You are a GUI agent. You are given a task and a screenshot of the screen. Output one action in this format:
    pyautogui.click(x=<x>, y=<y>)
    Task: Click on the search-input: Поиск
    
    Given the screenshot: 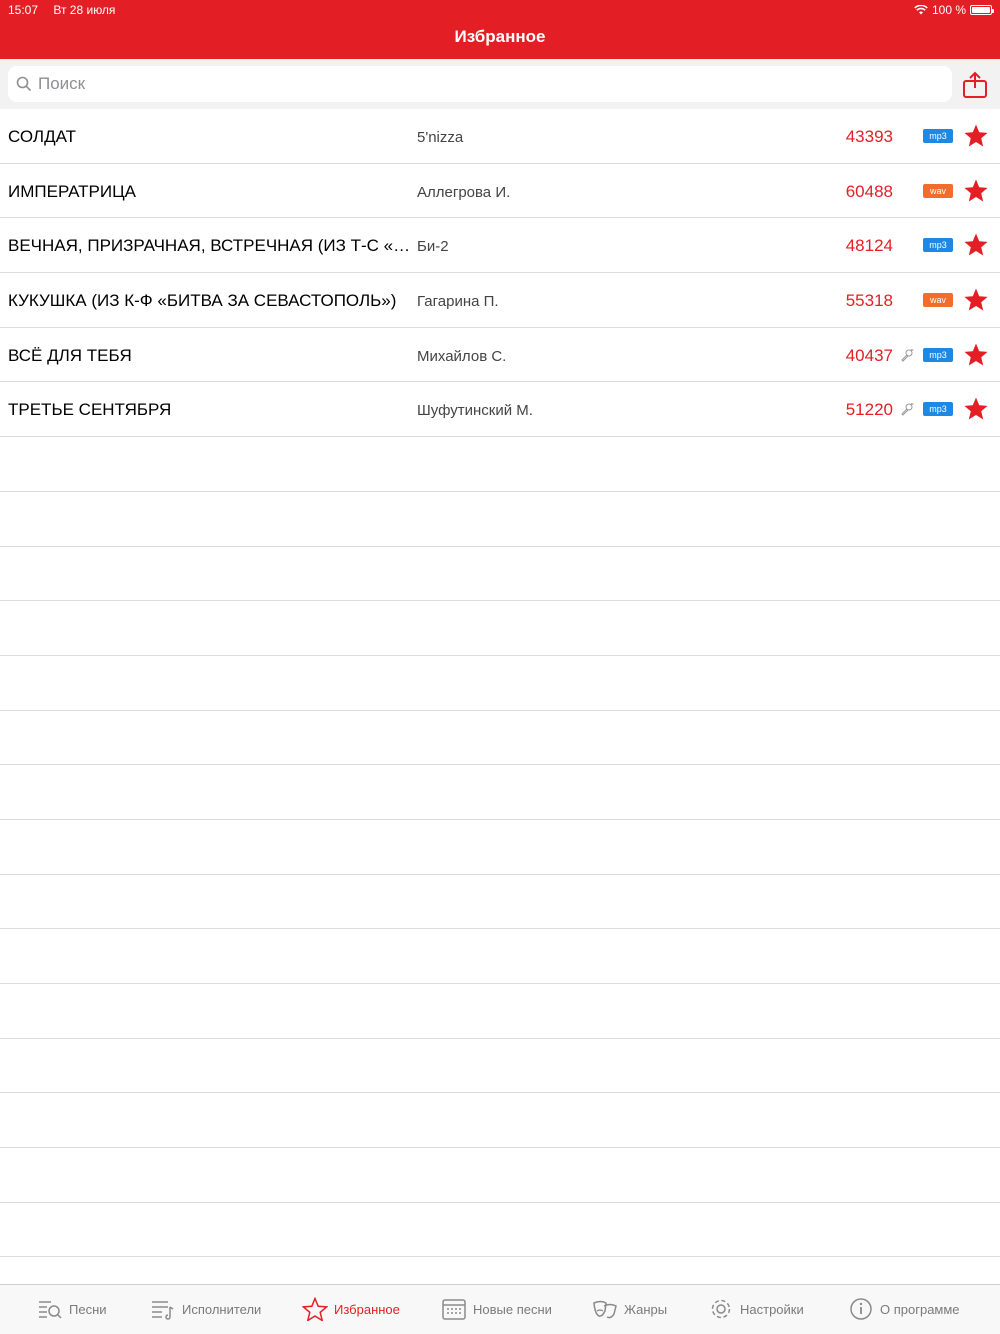 What is the action you would take?
    pyautogui.click(x=480, y=84)
    